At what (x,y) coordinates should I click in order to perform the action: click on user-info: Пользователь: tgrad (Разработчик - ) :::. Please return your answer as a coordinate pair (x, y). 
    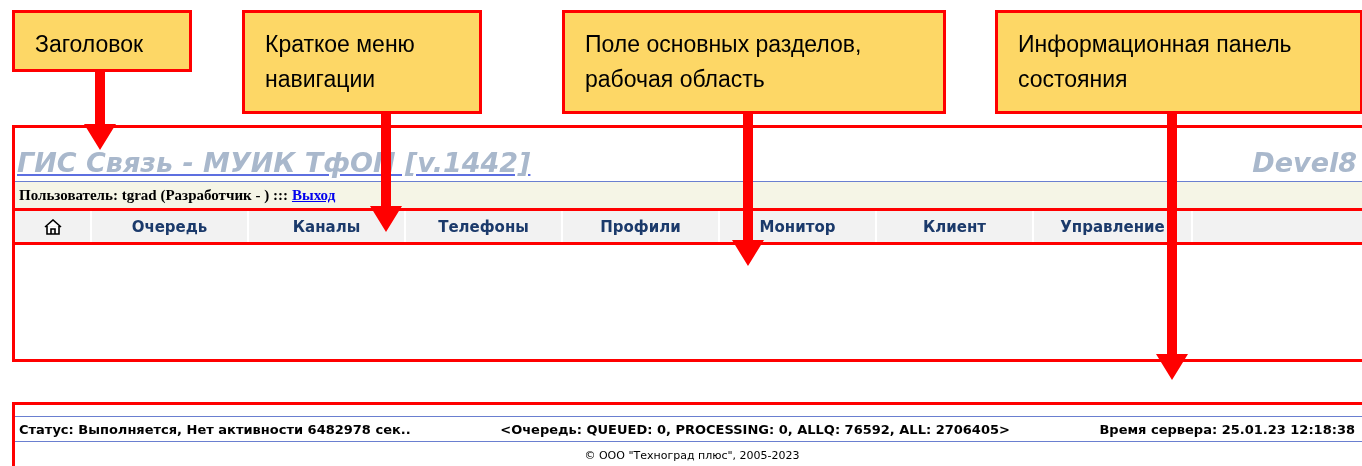
    Looking at the image, I should click on (153, 195).